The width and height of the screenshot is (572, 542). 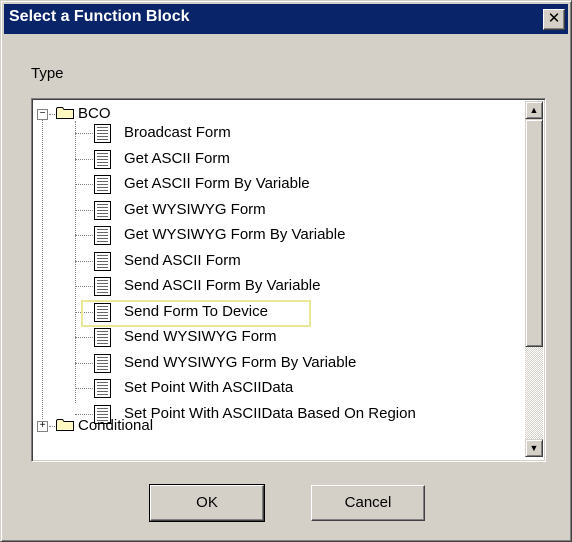 What do you see at coordinates (99, 16) in the screenshot?
I see `dialog-title: Select a Function Block` at bounding box center [99, 16].